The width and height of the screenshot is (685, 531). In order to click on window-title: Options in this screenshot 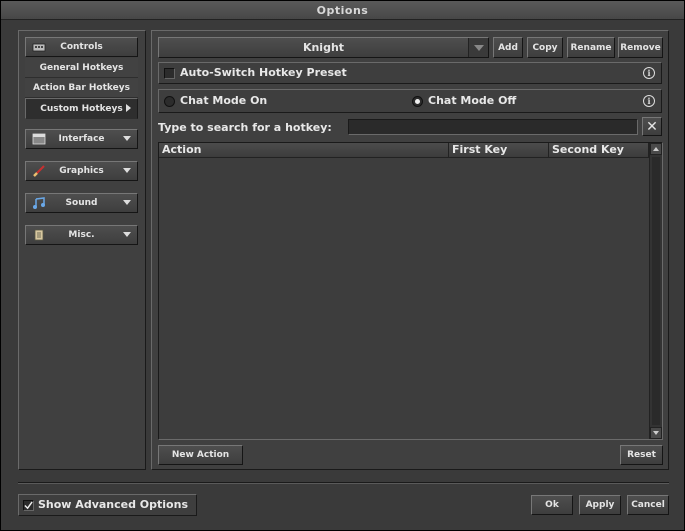, I will do `click(342, 10)`.